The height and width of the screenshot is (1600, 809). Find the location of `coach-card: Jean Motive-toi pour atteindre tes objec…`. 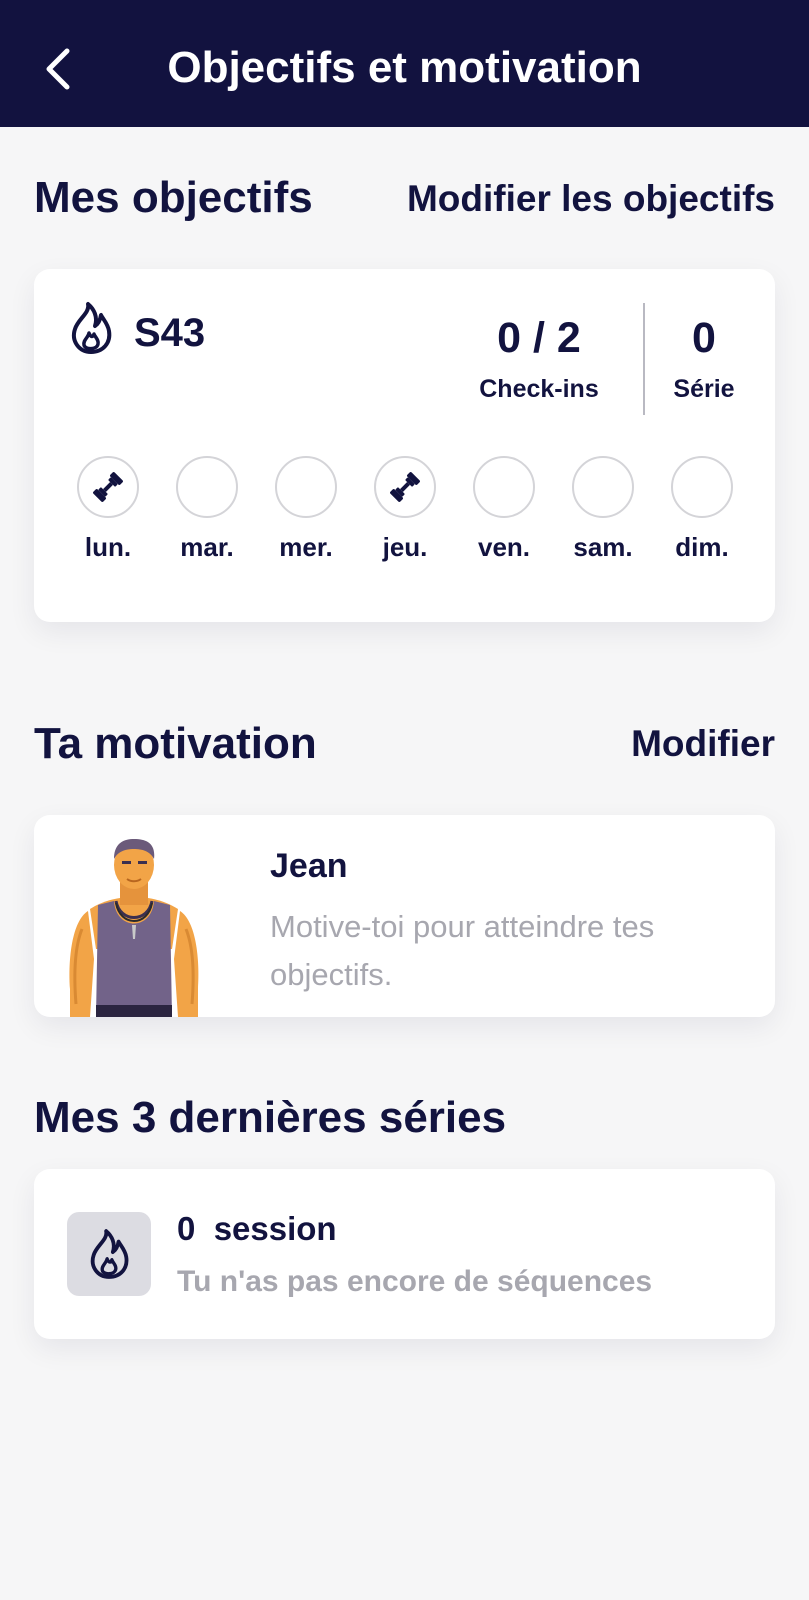

coach-card: Jean Motive-toi pour atteindre tes objec… is located at coordinates (404, 916).